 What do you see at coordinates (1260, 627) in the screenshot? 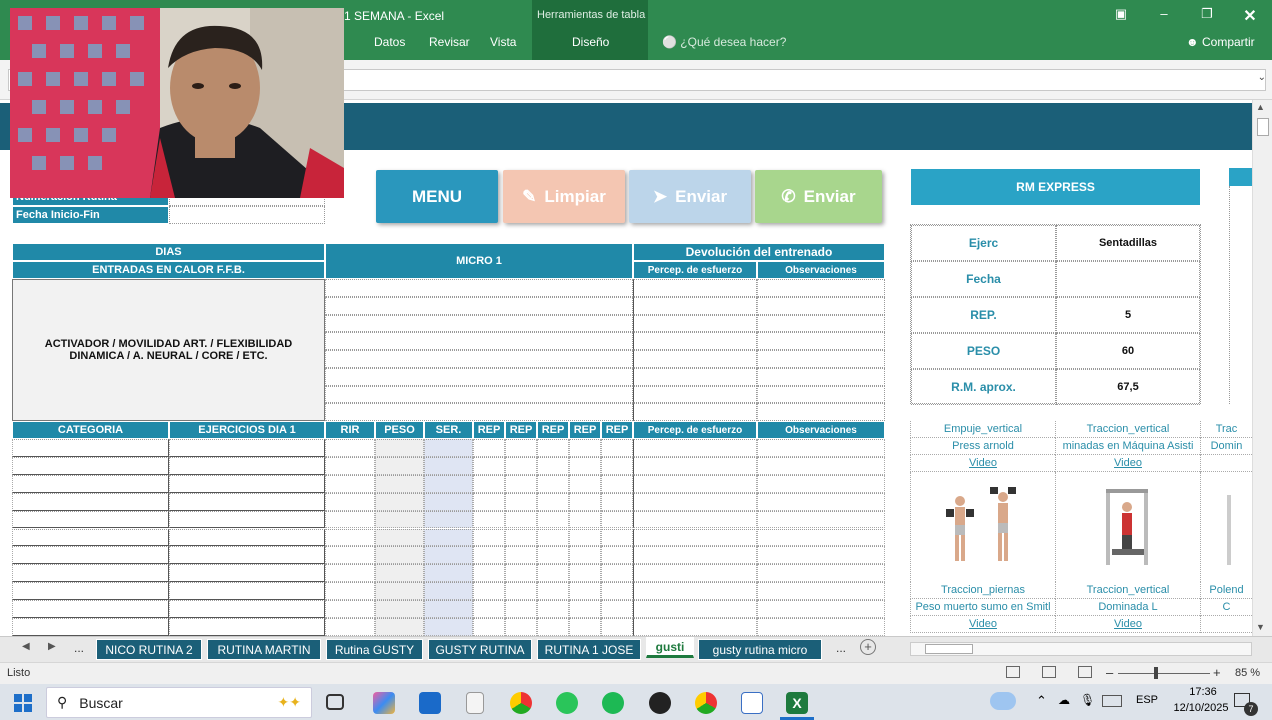
I see `scroll-down-icon: ▼` at bounding box center [1260, 627].